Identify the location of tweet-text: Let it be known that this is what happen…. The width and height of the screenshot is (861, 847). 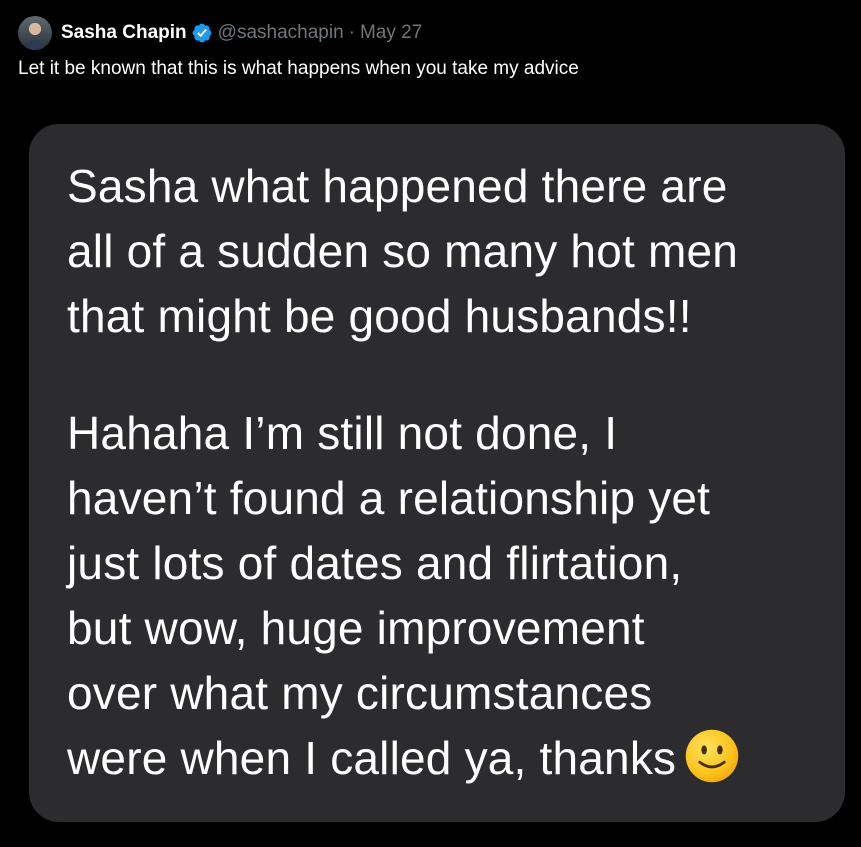
(298, 68).